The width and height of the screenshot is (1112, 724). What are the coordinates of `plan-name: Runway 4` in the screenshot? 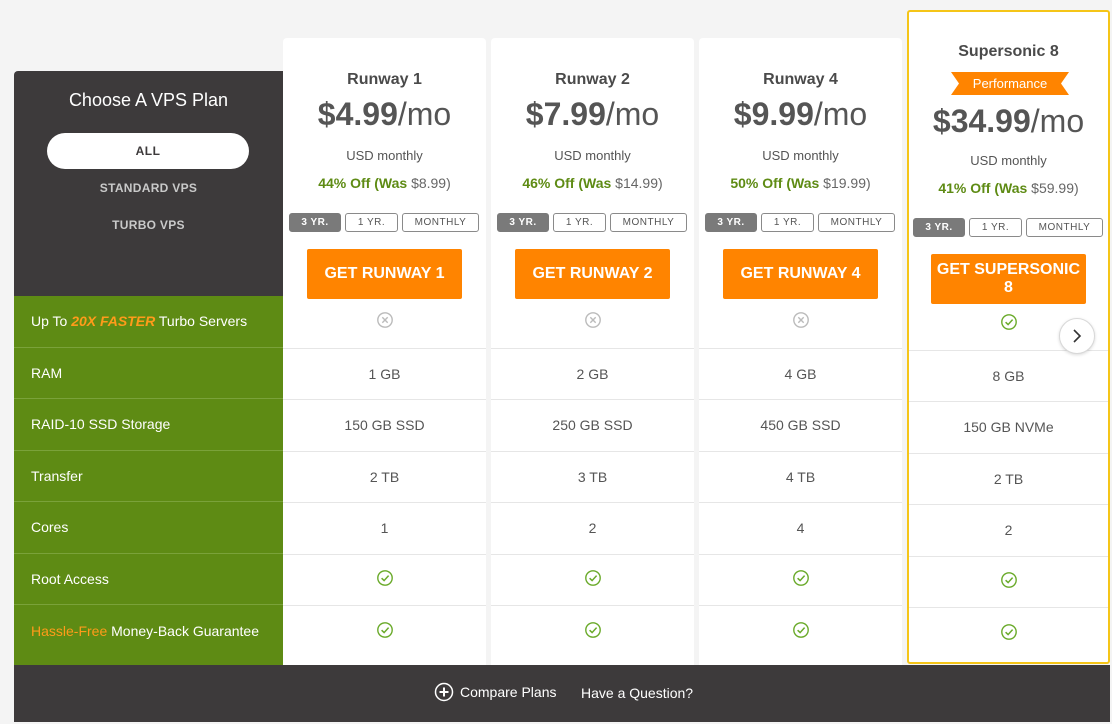 It's located at (800, 79).